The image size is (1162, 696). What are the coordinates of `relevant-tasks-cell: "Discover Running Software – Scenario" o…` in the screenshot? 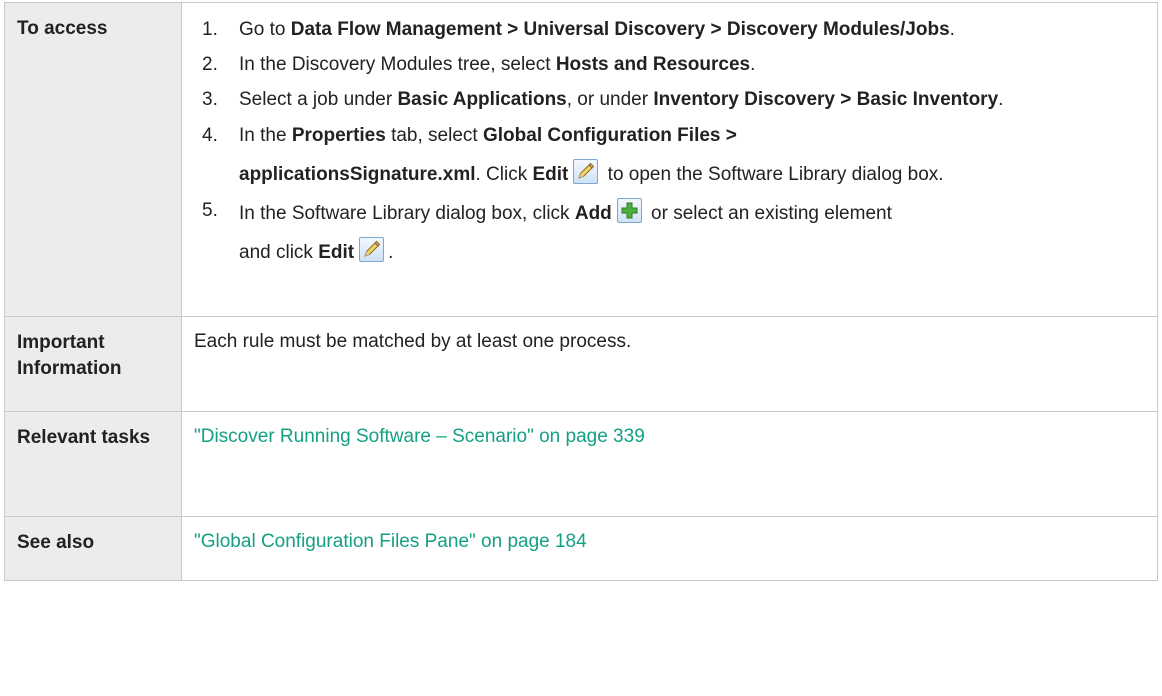 It's located at (669, 464).